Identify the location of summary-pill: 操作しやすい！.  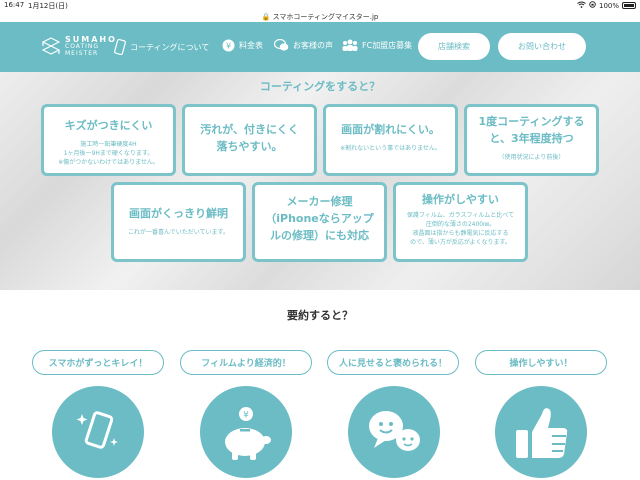
(541, 362).